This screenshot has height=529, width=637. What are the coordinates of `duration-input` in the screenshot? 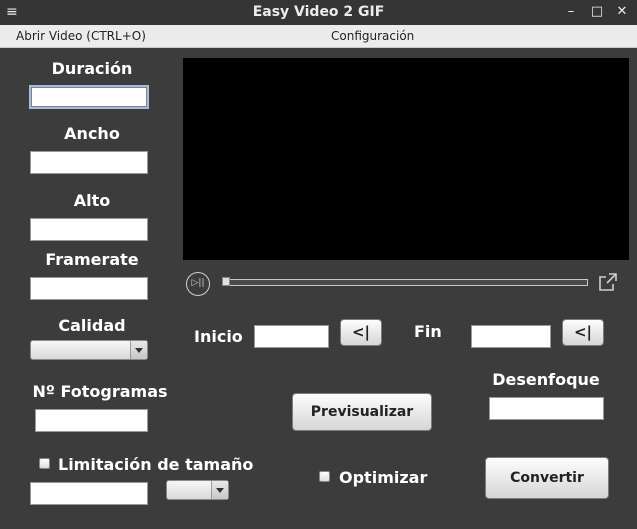 It's located at (89, 97).